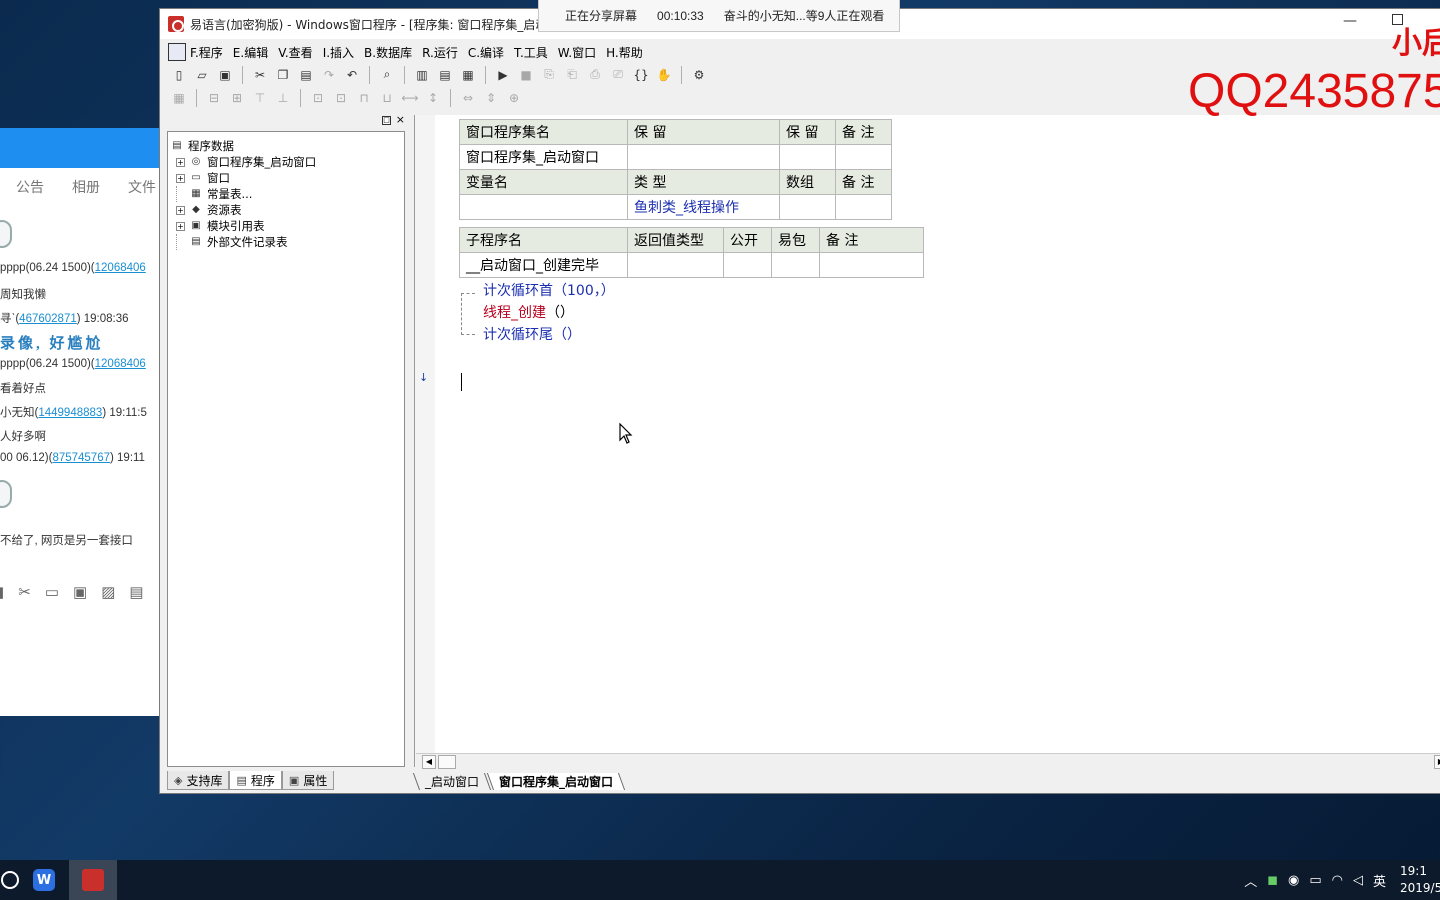 The image size is (1440, 900). Describe the element at coordinates (388, 52) in the screenshot. I see `menu-database: B.数据库` at that location.